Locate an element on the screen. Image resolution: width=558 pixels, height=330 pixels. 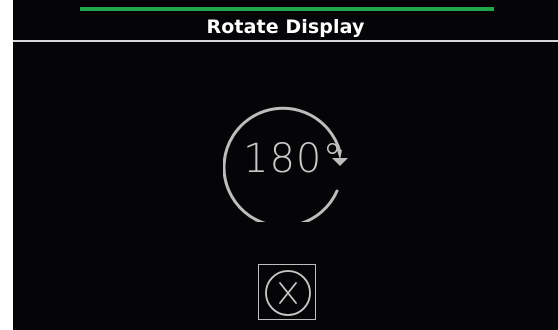
rotation-value: 180° is located at coordinates (293, 159).